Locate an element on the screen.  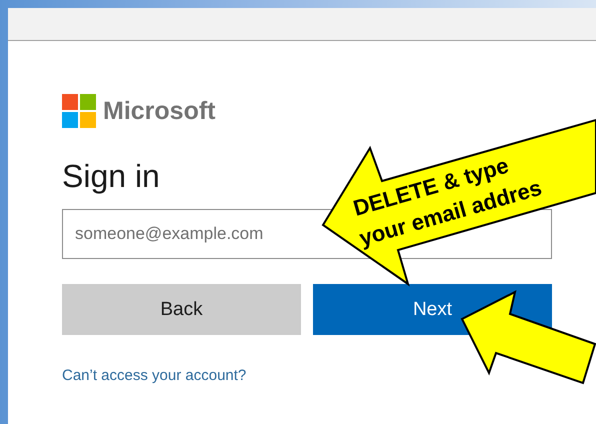
brand-name: Microsoft is located at coordinates (159, 111).